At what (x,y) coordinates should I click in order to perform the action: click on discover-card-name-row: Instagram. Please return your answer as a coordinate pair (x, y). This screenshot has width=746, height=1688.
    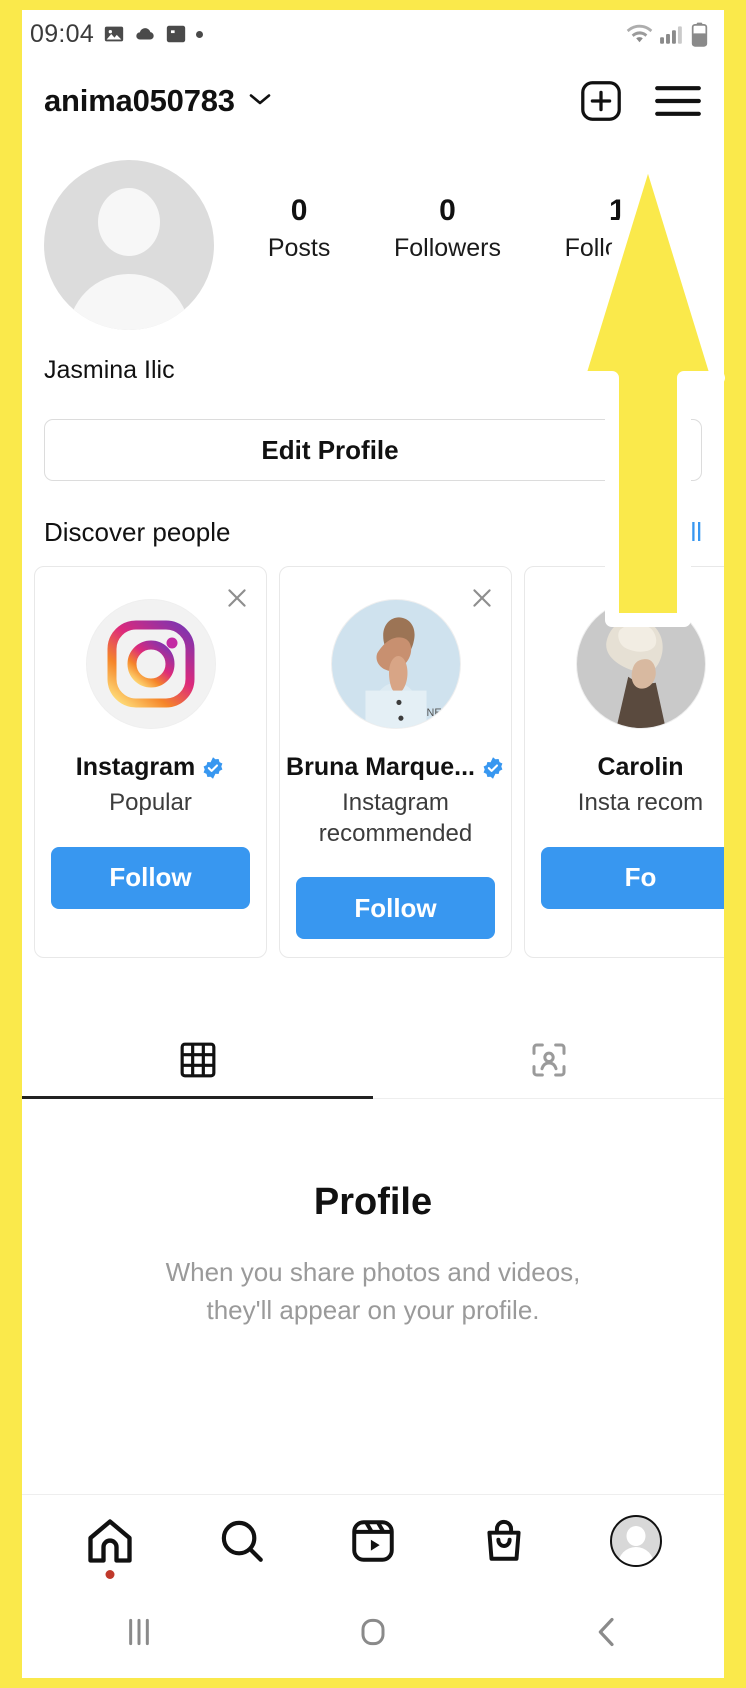
    Looking at the image, I should click on (150, 767).